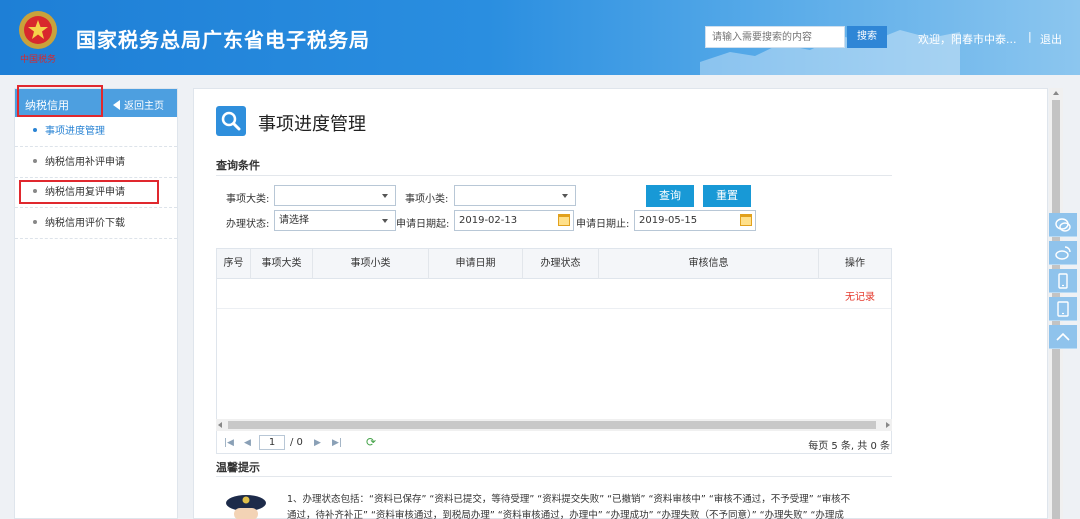 This screenshot has width=1080, height=519. What do you see at coordinates (317, 443) in the screenshot?
I see `next-page-icon: ▶` at bounding box center [317, 443].